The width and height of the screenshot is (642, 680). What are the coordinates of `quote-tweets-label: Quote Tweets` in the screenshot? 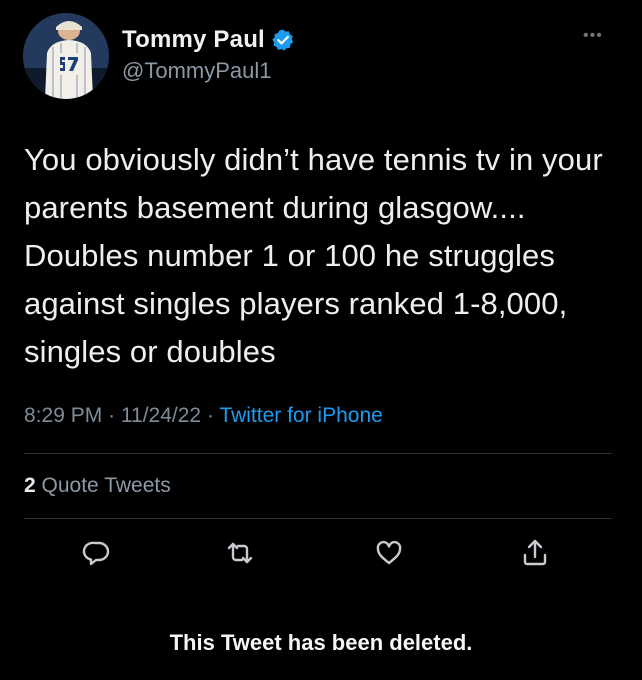 It's located at (106, 485).